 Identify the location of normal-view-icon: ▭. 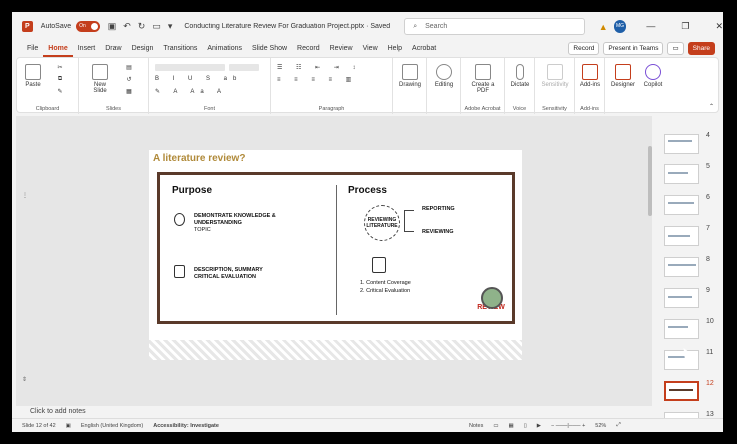
(495, 426).